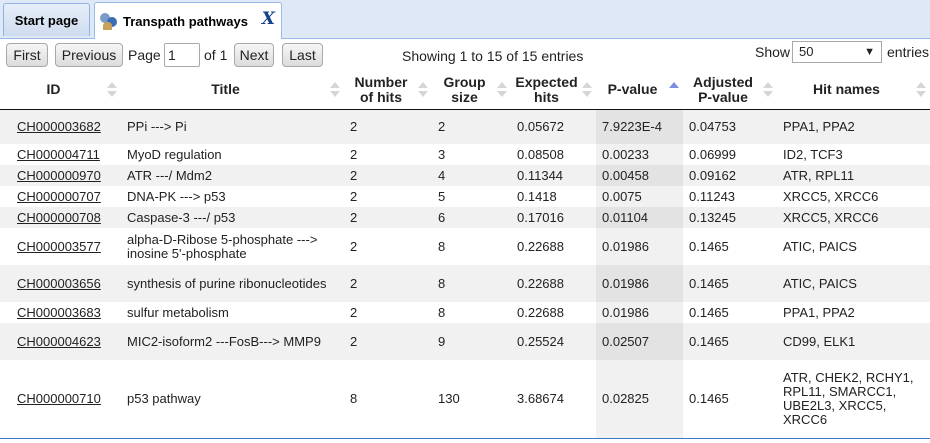 Image resolution: width=930 pixels, height=443 pixels. What do you see at coordinates (59, 341) in the screenshot?
I see `pathway-id-link: CH000004623` at bounding box center [59, 341].